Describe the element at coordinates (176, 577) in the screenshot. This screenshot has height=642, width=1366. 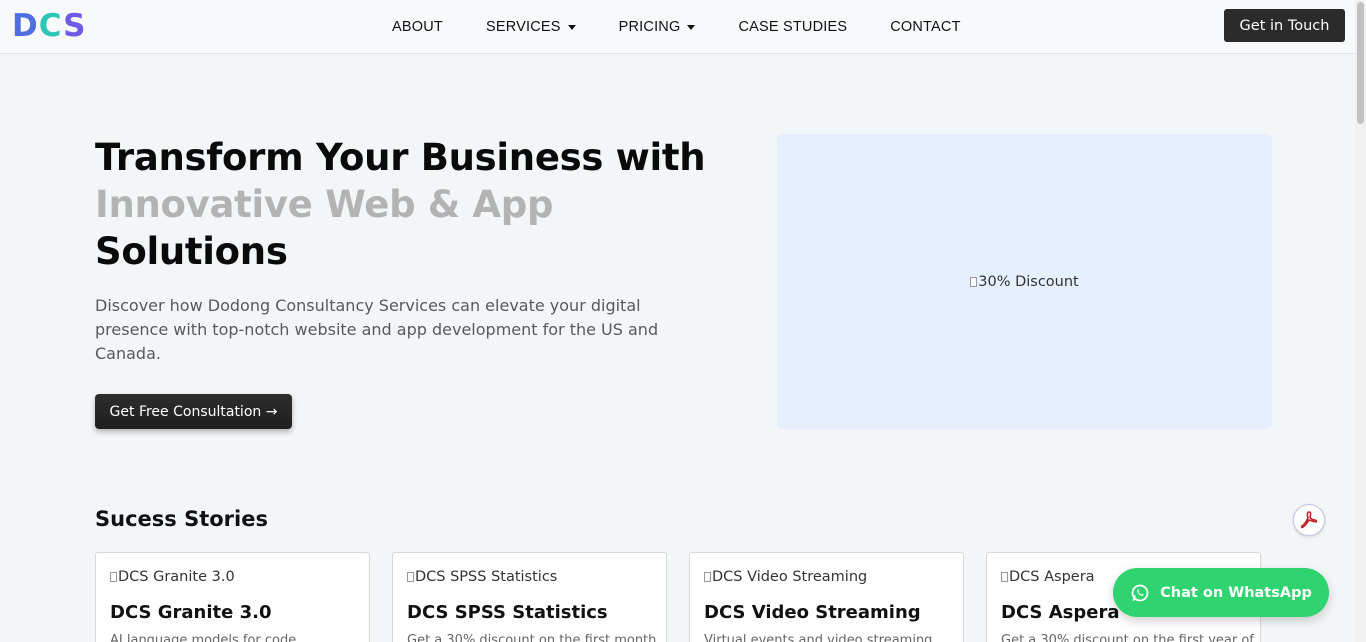
I see `card-image-alt-text: DCS Granite 3.0` at that location.